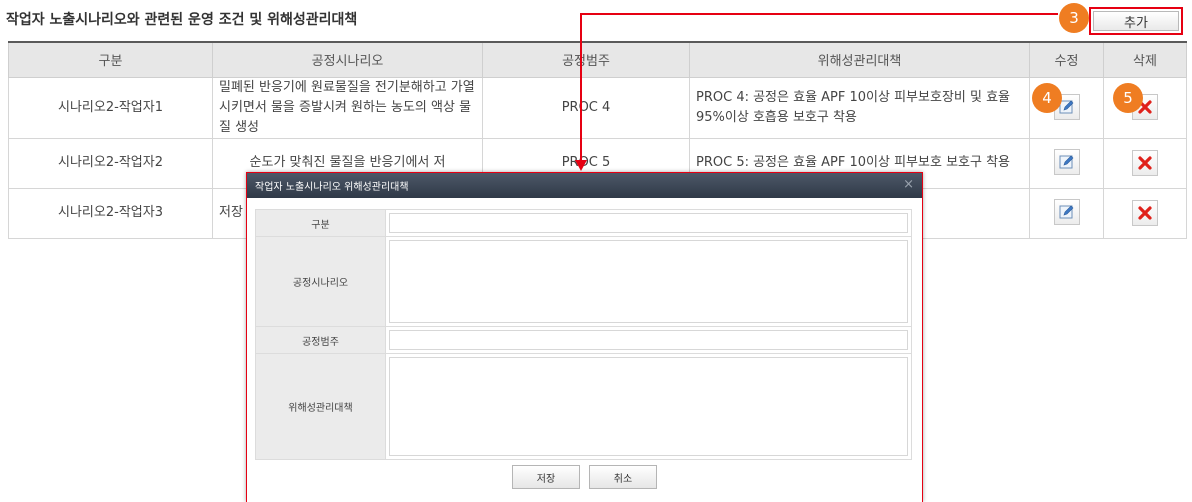 The height and width of the screenshot is (502, 1192). I want to click on close-icon: ×, so click(908, 184).